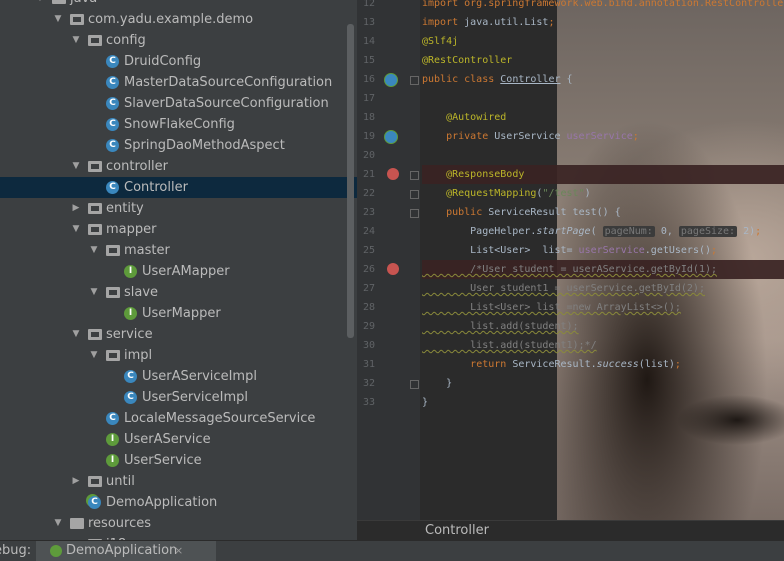 The image size is (784, 561). I want to click on tree-item-mapper: ▼ mapper, so click(178, 229).